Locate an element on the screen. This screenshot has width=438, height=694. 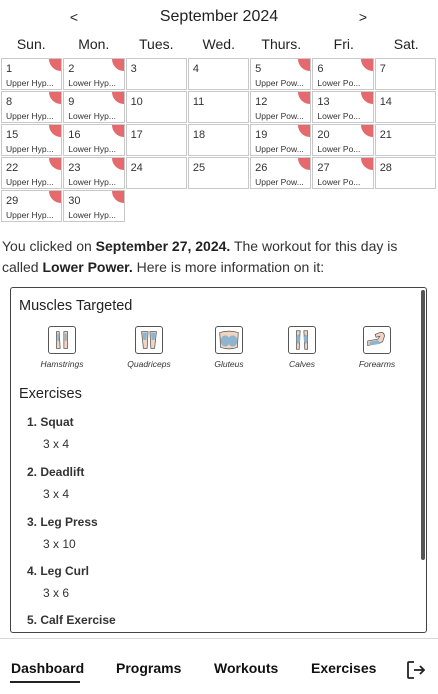
info-prefix: You clicked on is located at coordinates (49, 246).